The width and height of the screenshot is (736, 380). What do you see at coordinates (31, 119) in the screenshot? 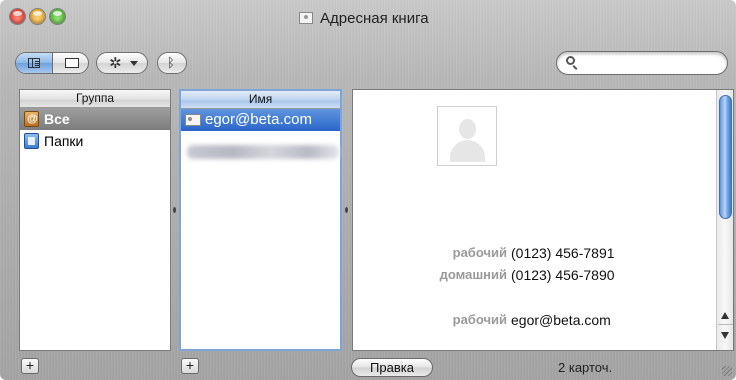
I see `all-contacts-icon` at bounding box center [31, 119].